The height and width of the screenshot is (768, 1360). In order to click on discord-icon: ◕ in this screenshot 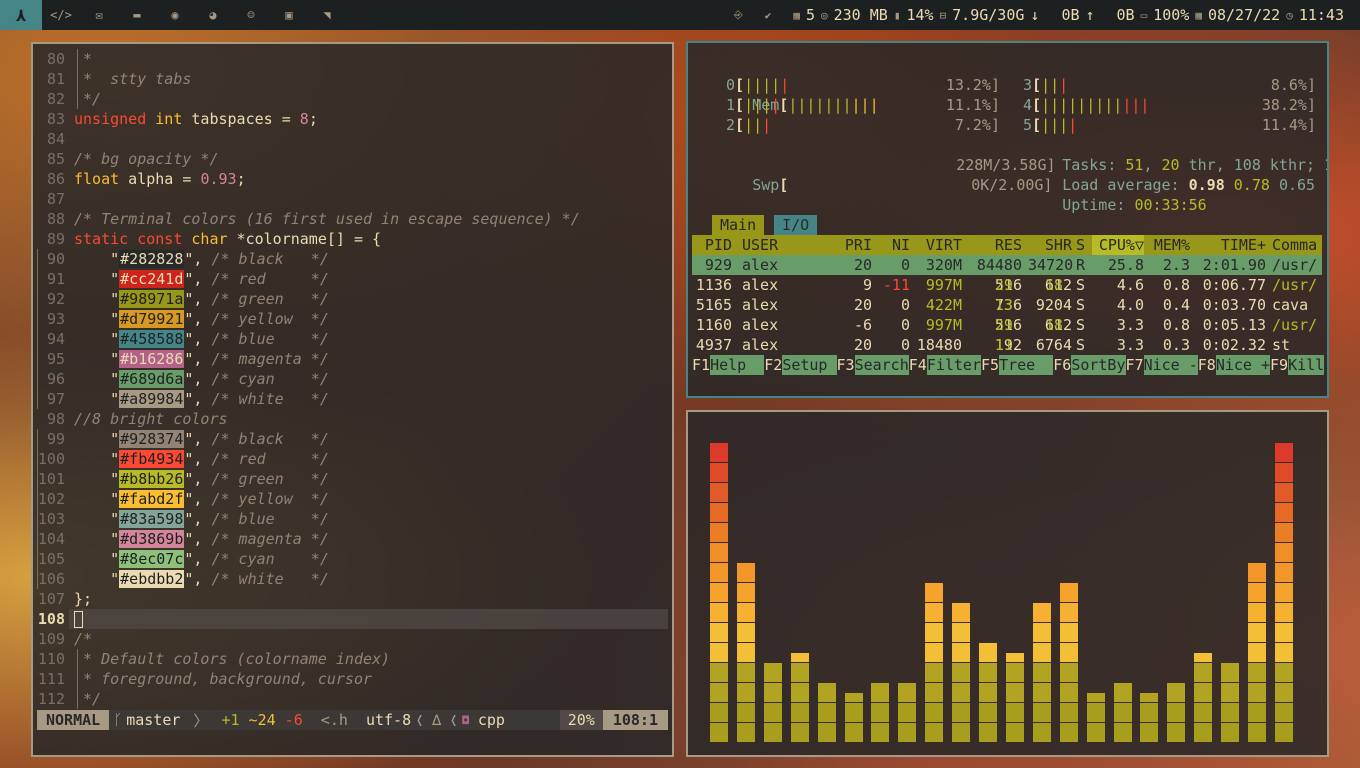, I will do `click(213, 15)`.